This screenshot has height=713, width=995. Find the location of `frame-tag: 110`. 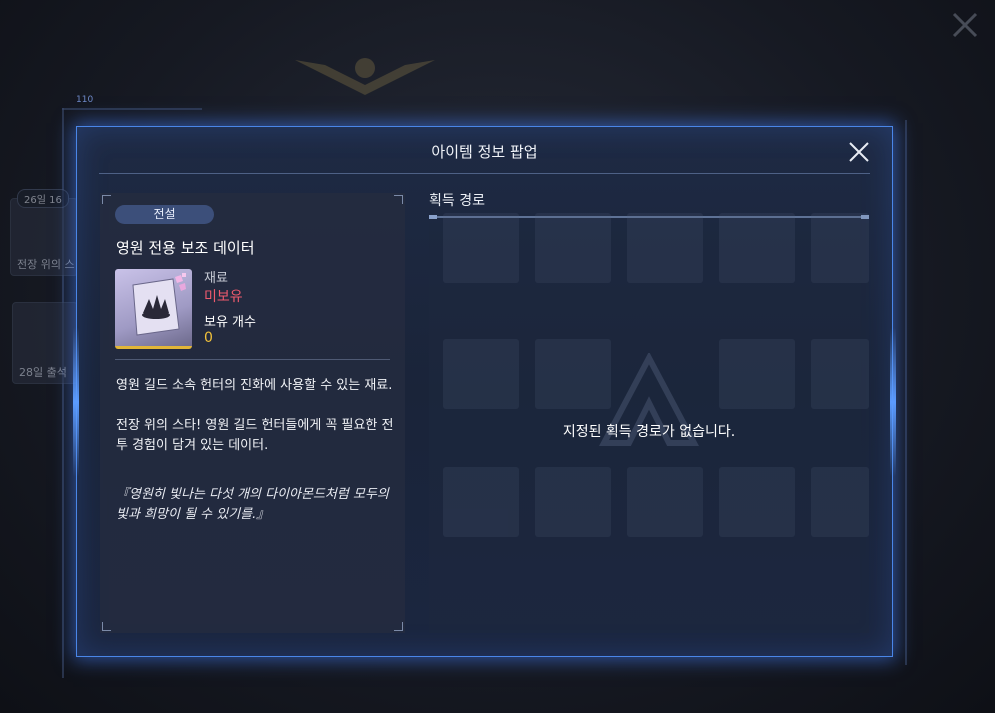

frame-tag: 110 is located at coordinates (85, 100).